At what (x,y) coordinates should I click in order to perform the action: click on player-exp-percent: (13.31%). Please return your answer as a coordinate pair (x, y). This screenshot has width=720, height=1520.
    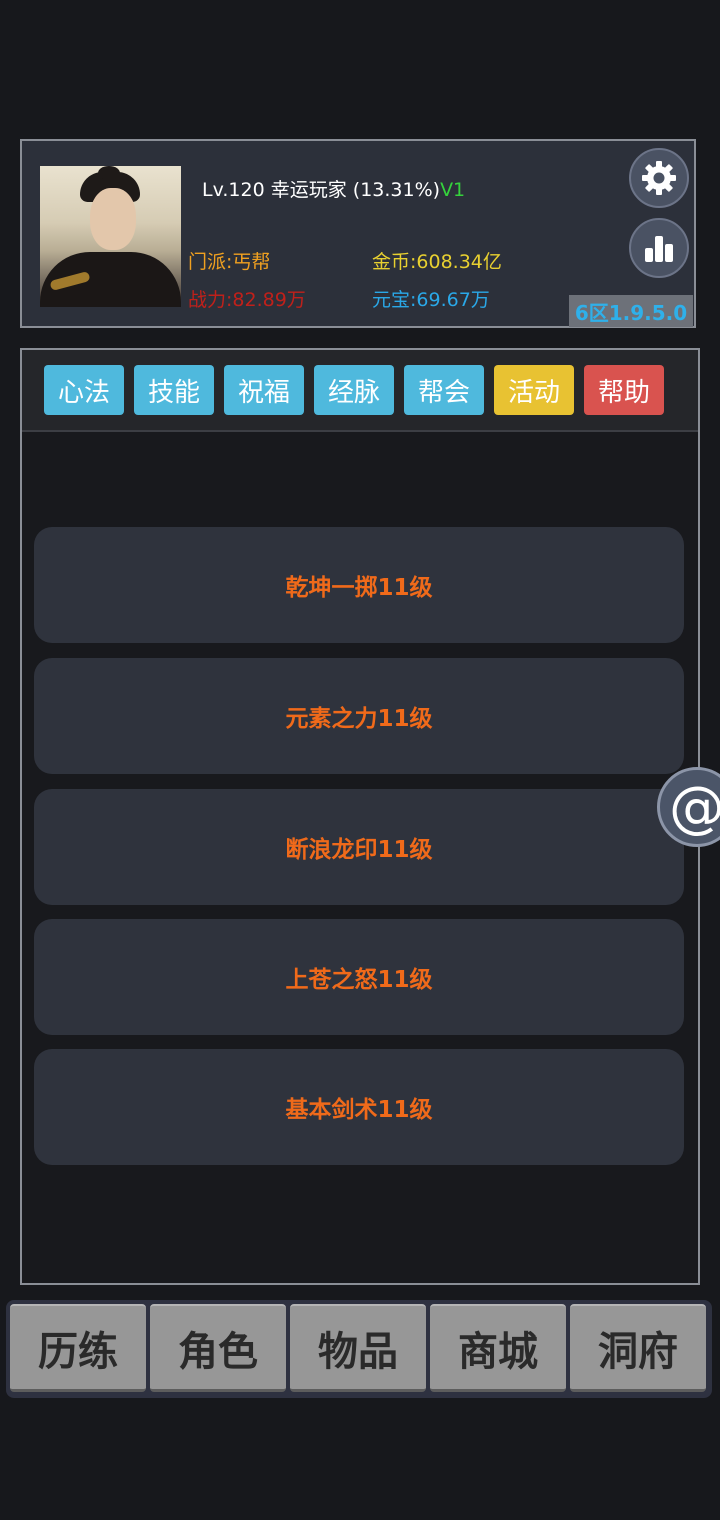
    Looking at the image, I should click on (396, 190).